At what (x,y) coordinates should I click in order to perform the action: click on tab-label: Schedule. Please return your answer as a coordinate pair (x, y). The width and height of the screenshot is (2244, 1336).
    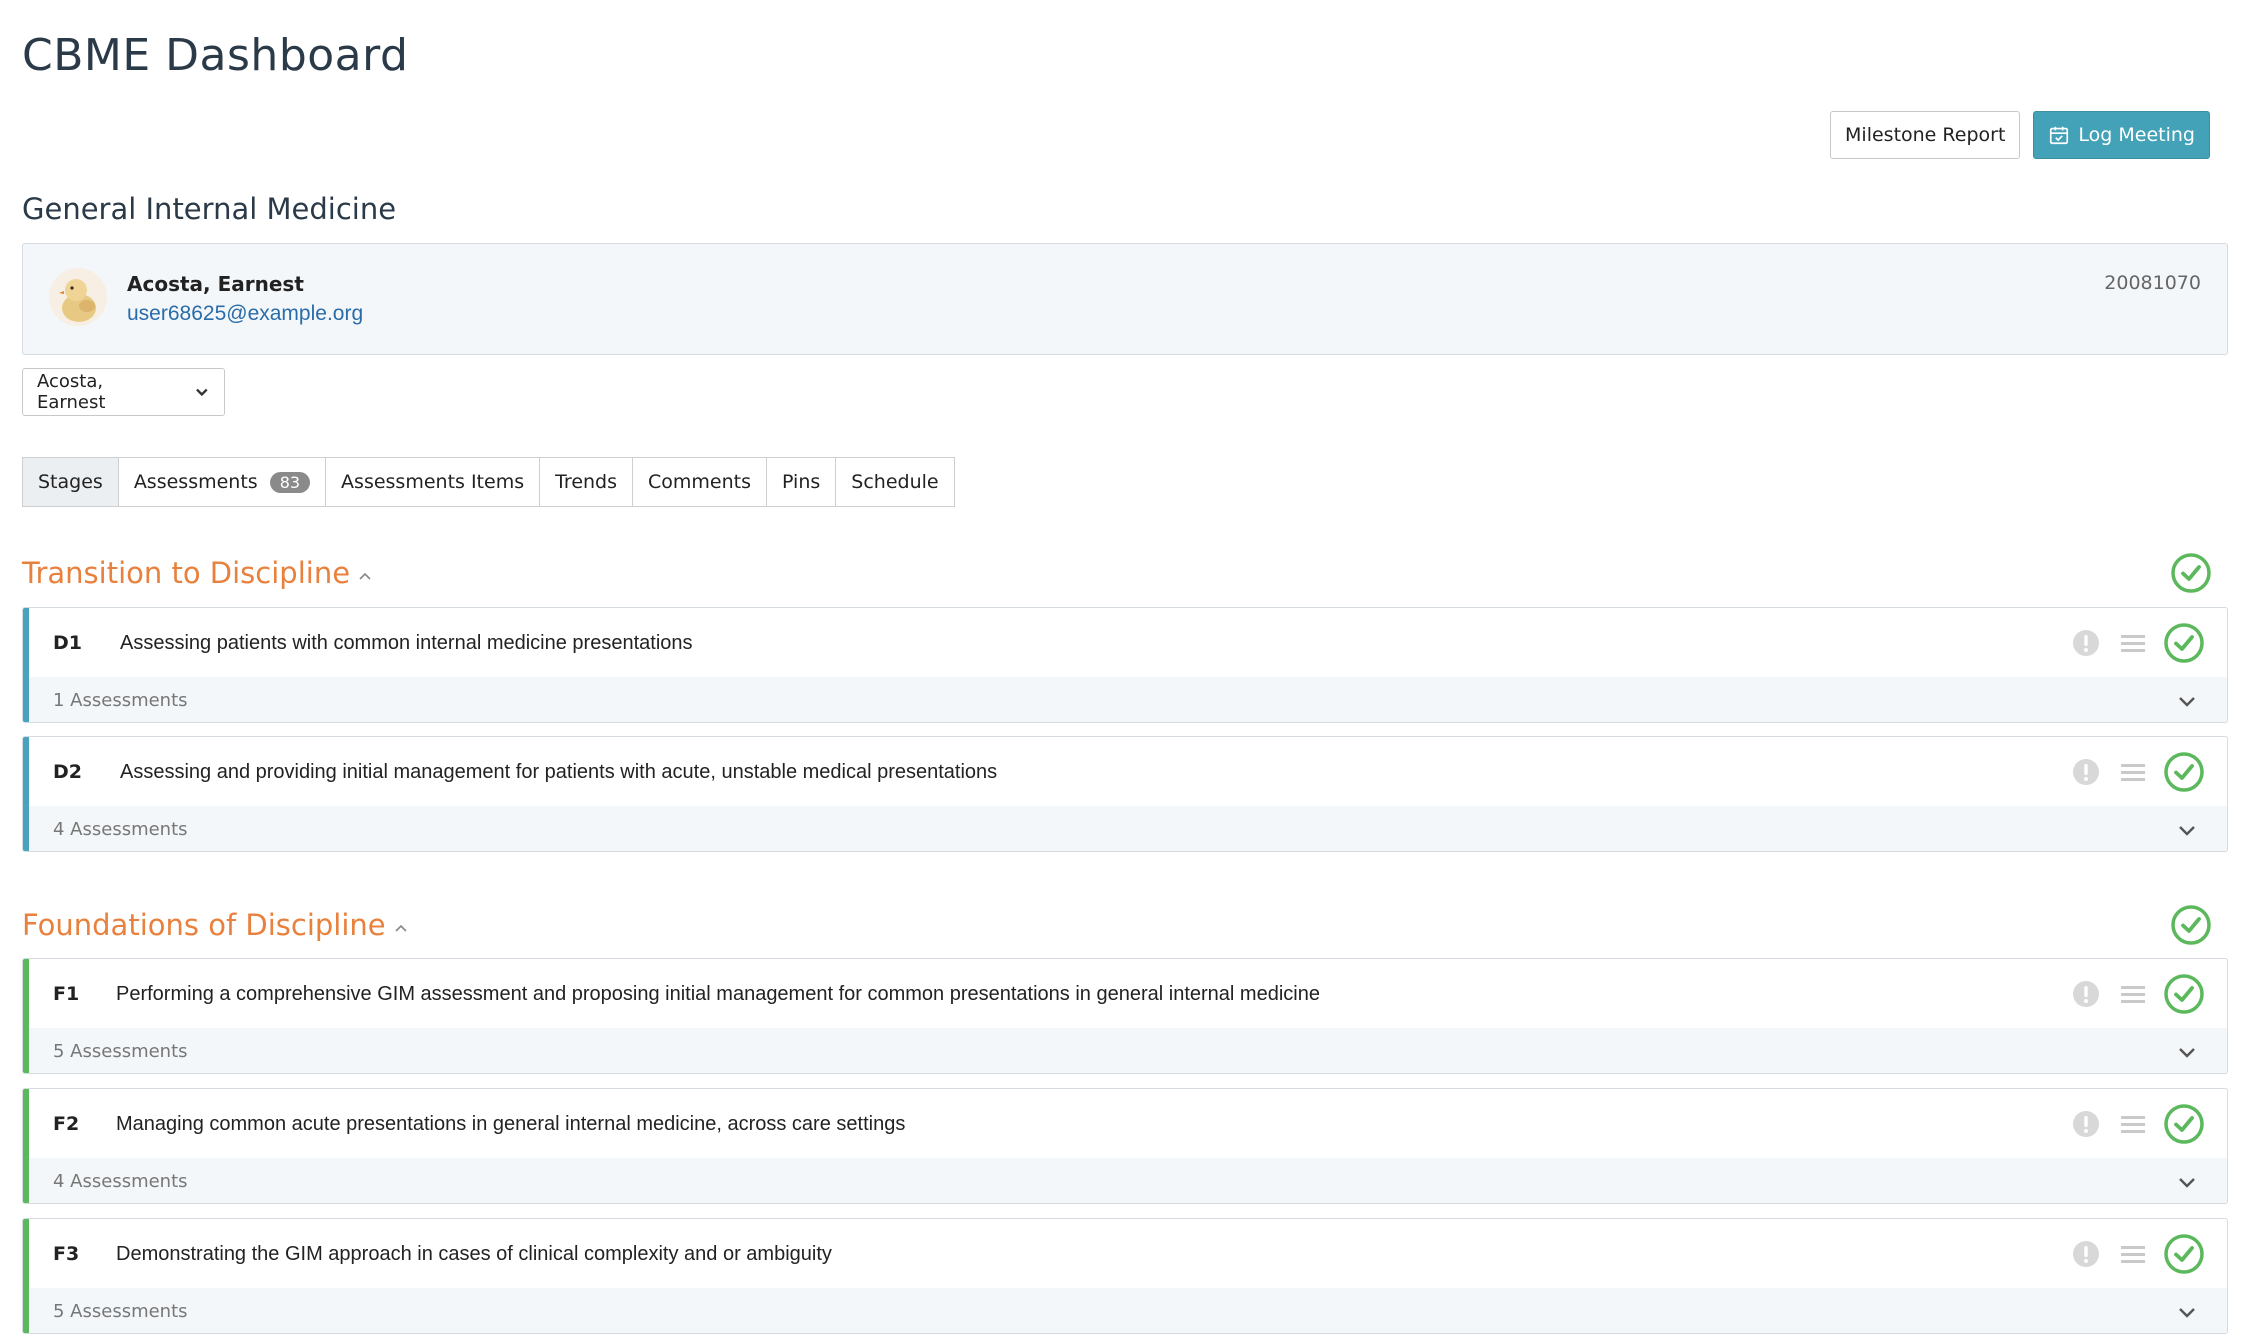
    Looking at the image, I should click on (895, 482).